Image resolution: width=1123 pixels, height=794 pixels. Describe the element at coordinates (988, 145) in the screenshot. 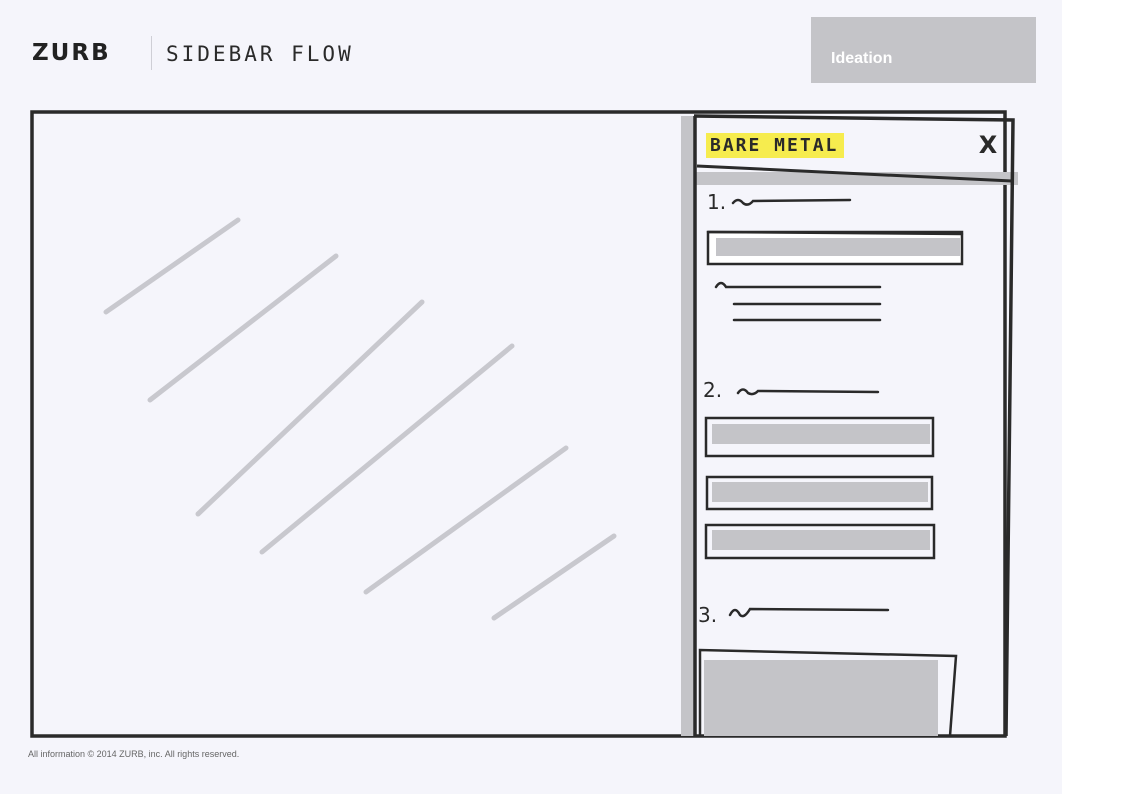

I see `close-icon: X` at that location.